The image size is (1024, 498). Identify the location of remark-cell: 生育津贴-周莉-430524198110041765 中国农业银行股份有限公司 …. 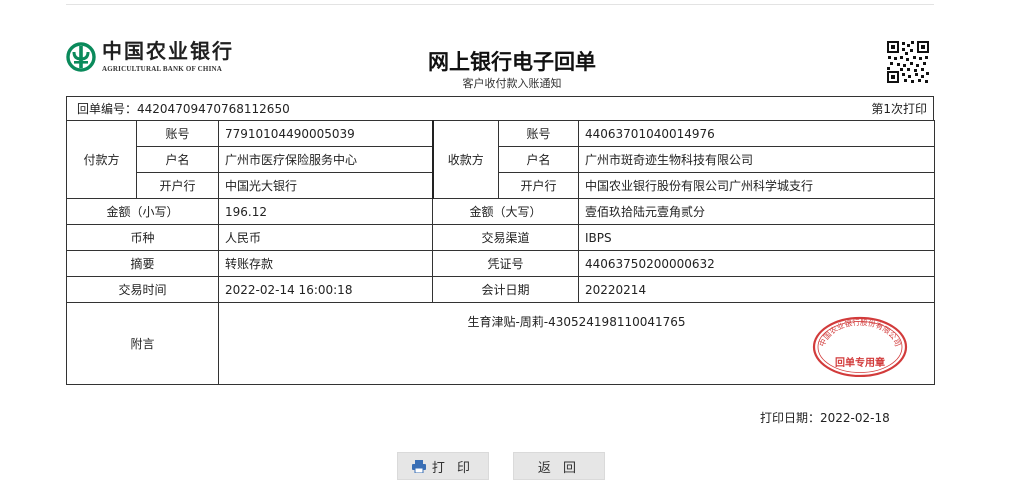
(576, 343).